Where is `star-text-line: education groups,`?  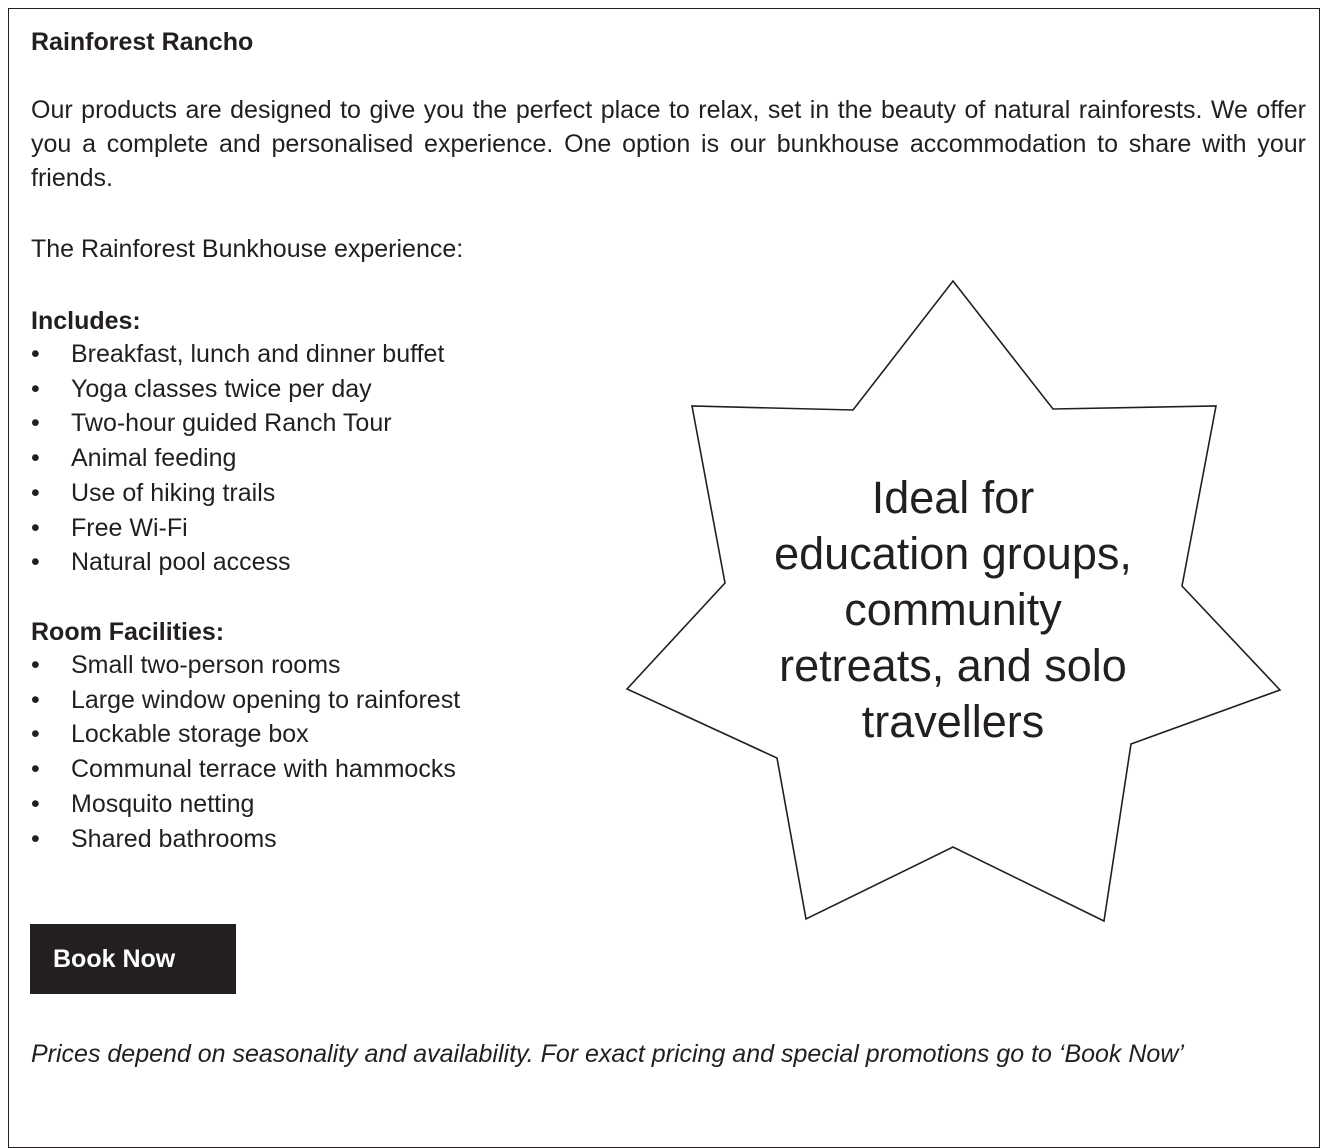 star-text-line: education groups, is located at coordinates (953, 553).